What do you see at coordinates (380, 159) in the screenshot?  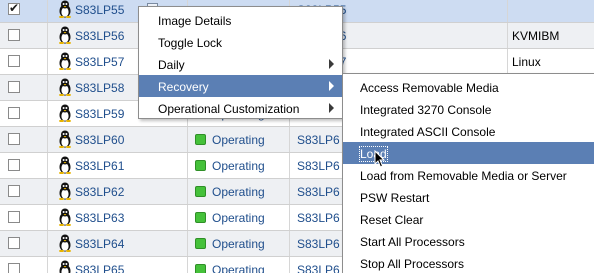 I see `mouse-pointer-icon` at bounding box center [380, 159].